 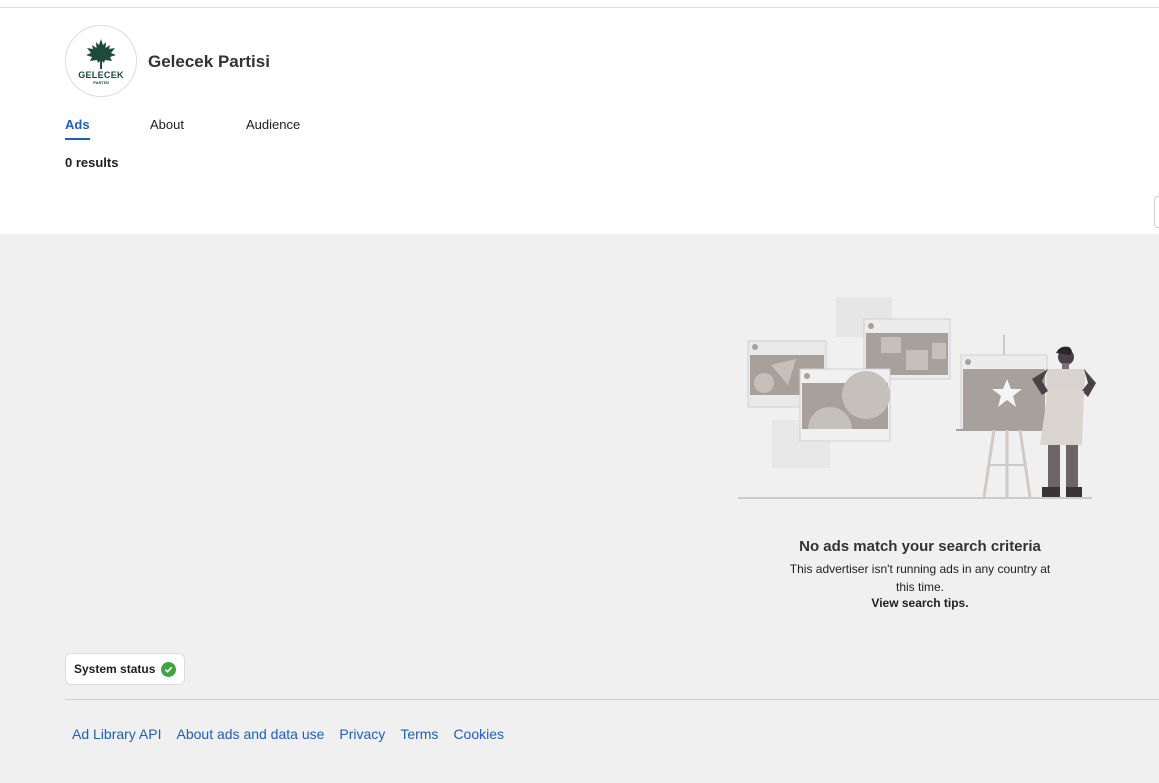 I want to click on page-title: Gelecek Partisi, so click(x=209, y=61).